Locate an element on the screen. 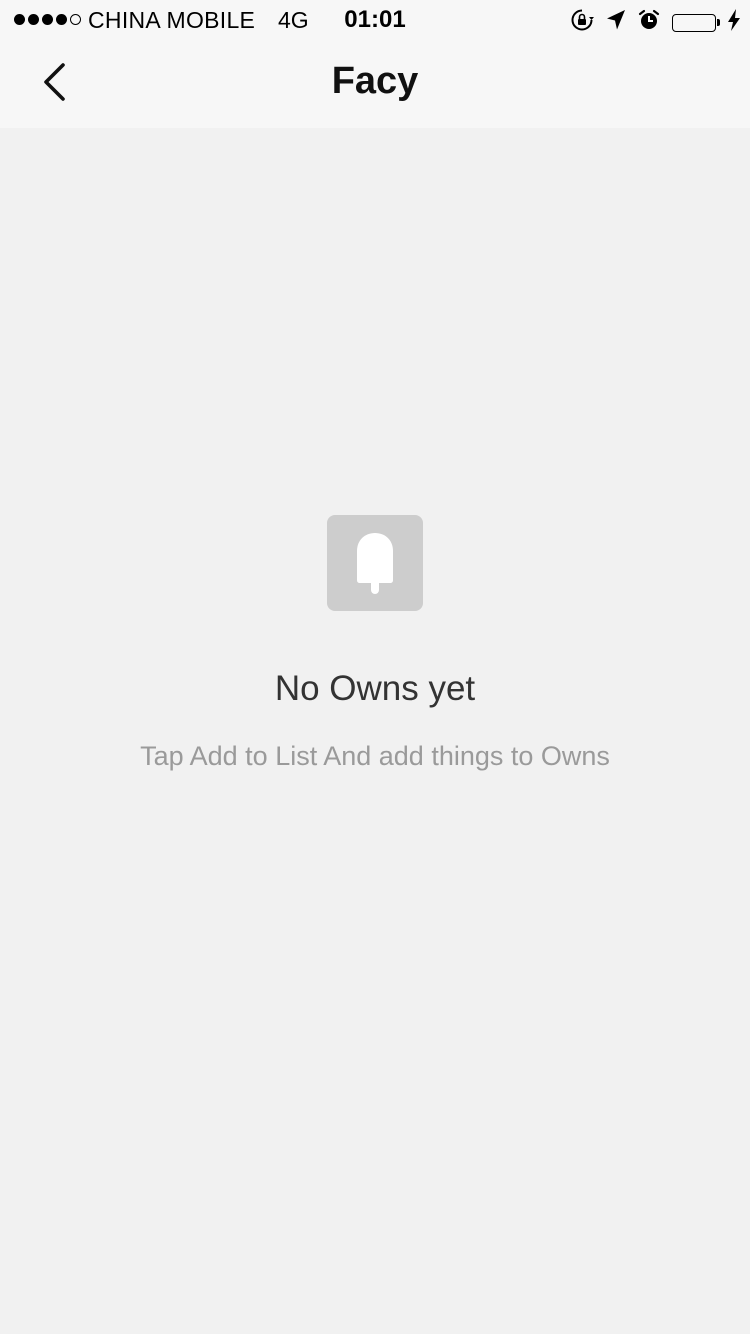 This screenshot has height=1334, width=750. alarm-icon is located at coordinates (649, 22).